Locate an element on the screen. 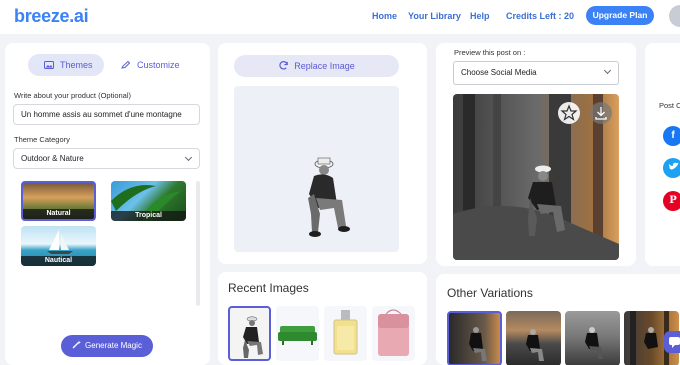  facebook-icon: f is located at coordinates (673, 135).